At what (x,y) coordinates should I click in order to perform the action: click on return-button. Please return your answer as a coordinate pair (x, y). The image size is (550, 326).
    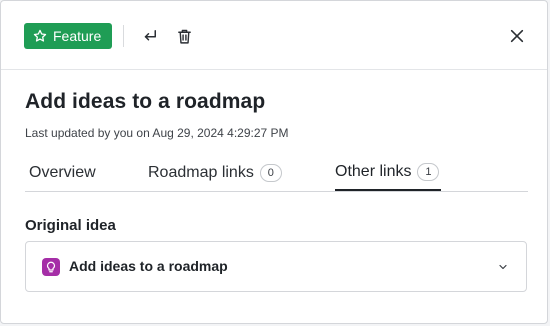
    Looking at the image, I should click on (150, 36).